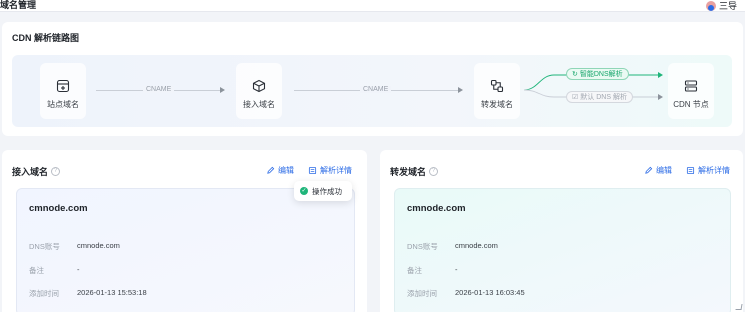 The width and height of the screenshot is (745, 312). What do you see at coordinates (664, 170) in the screenshot?
I see `forward-edit-label: 编辑` at bounding box center [664, 170].